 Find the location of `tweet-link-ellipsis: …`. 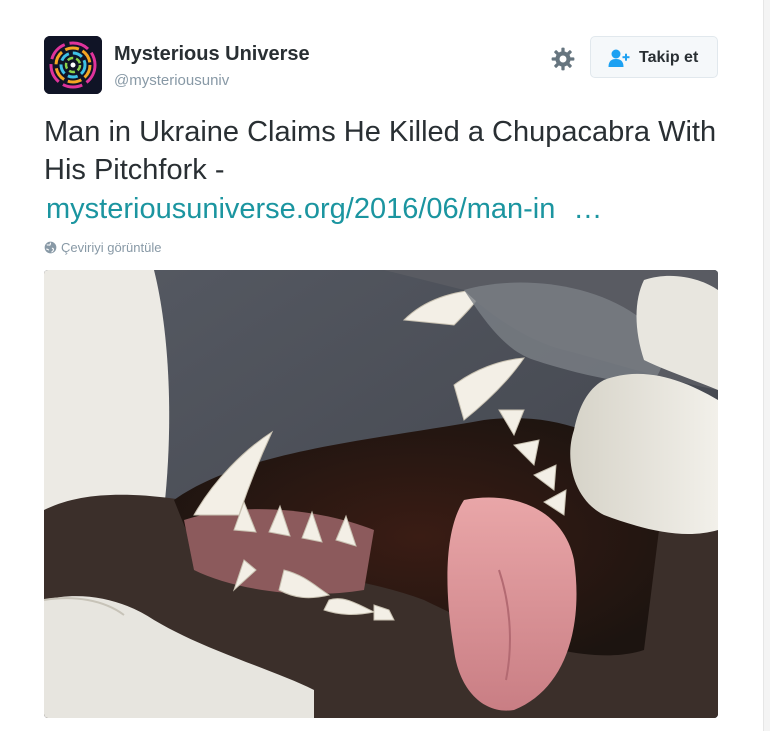

tweet-link-ellipsis: … is located at coordinates (588, 209).